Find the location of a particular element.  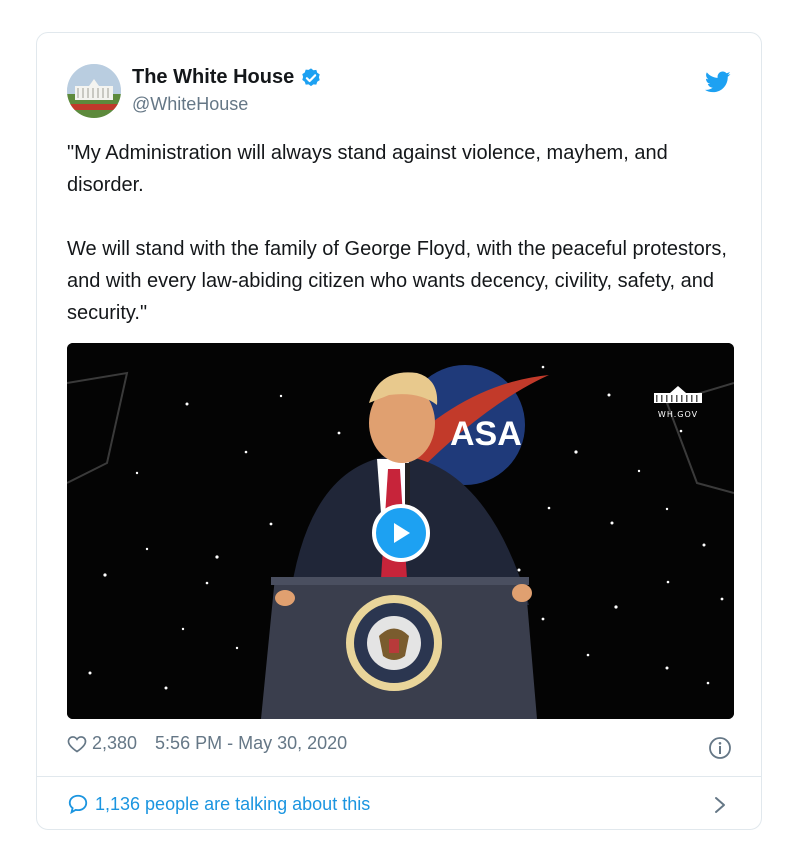

heart-icon is located at coordinates (77, 744).